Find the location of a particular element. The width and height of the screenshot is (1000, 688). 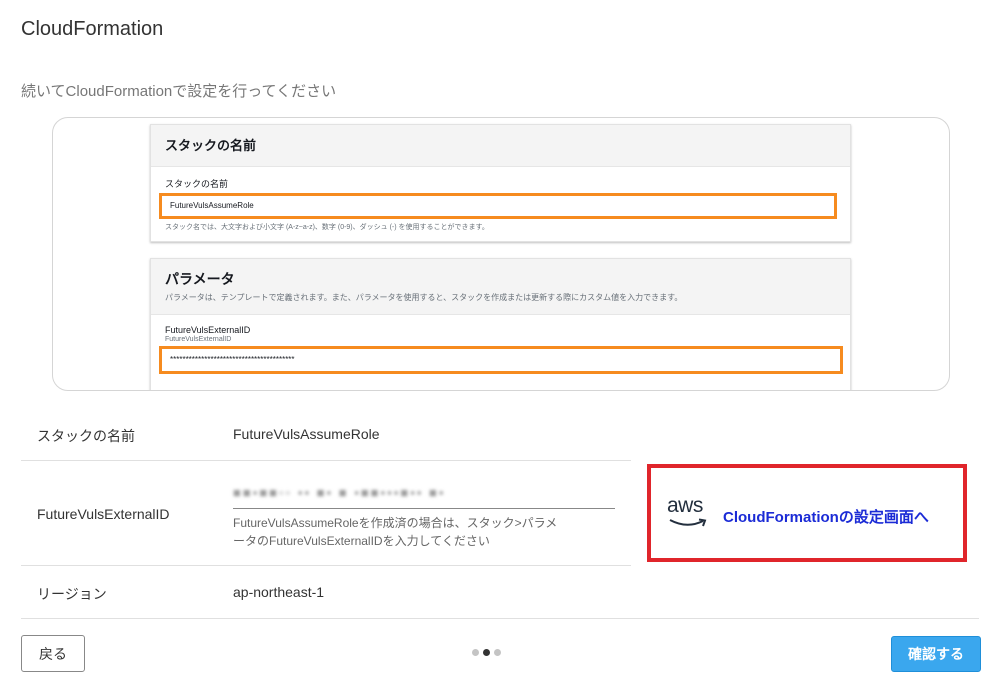

param-field-highlight: **************************************** is located at coordinates (501, 360).